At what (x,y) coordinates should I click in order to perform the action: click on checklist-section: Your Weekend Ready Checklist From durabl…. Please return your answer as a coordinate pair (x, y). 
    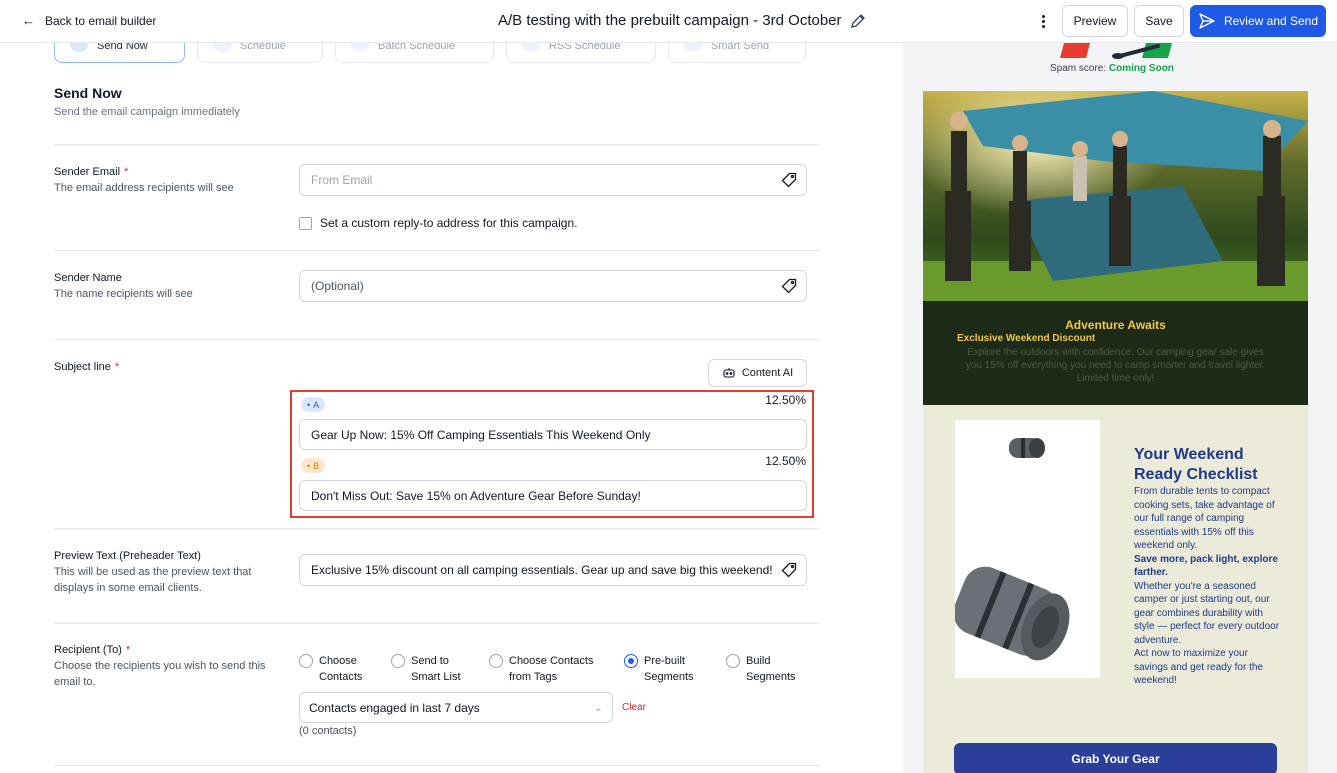
    Looking at the image, I should click on (1115, 589).